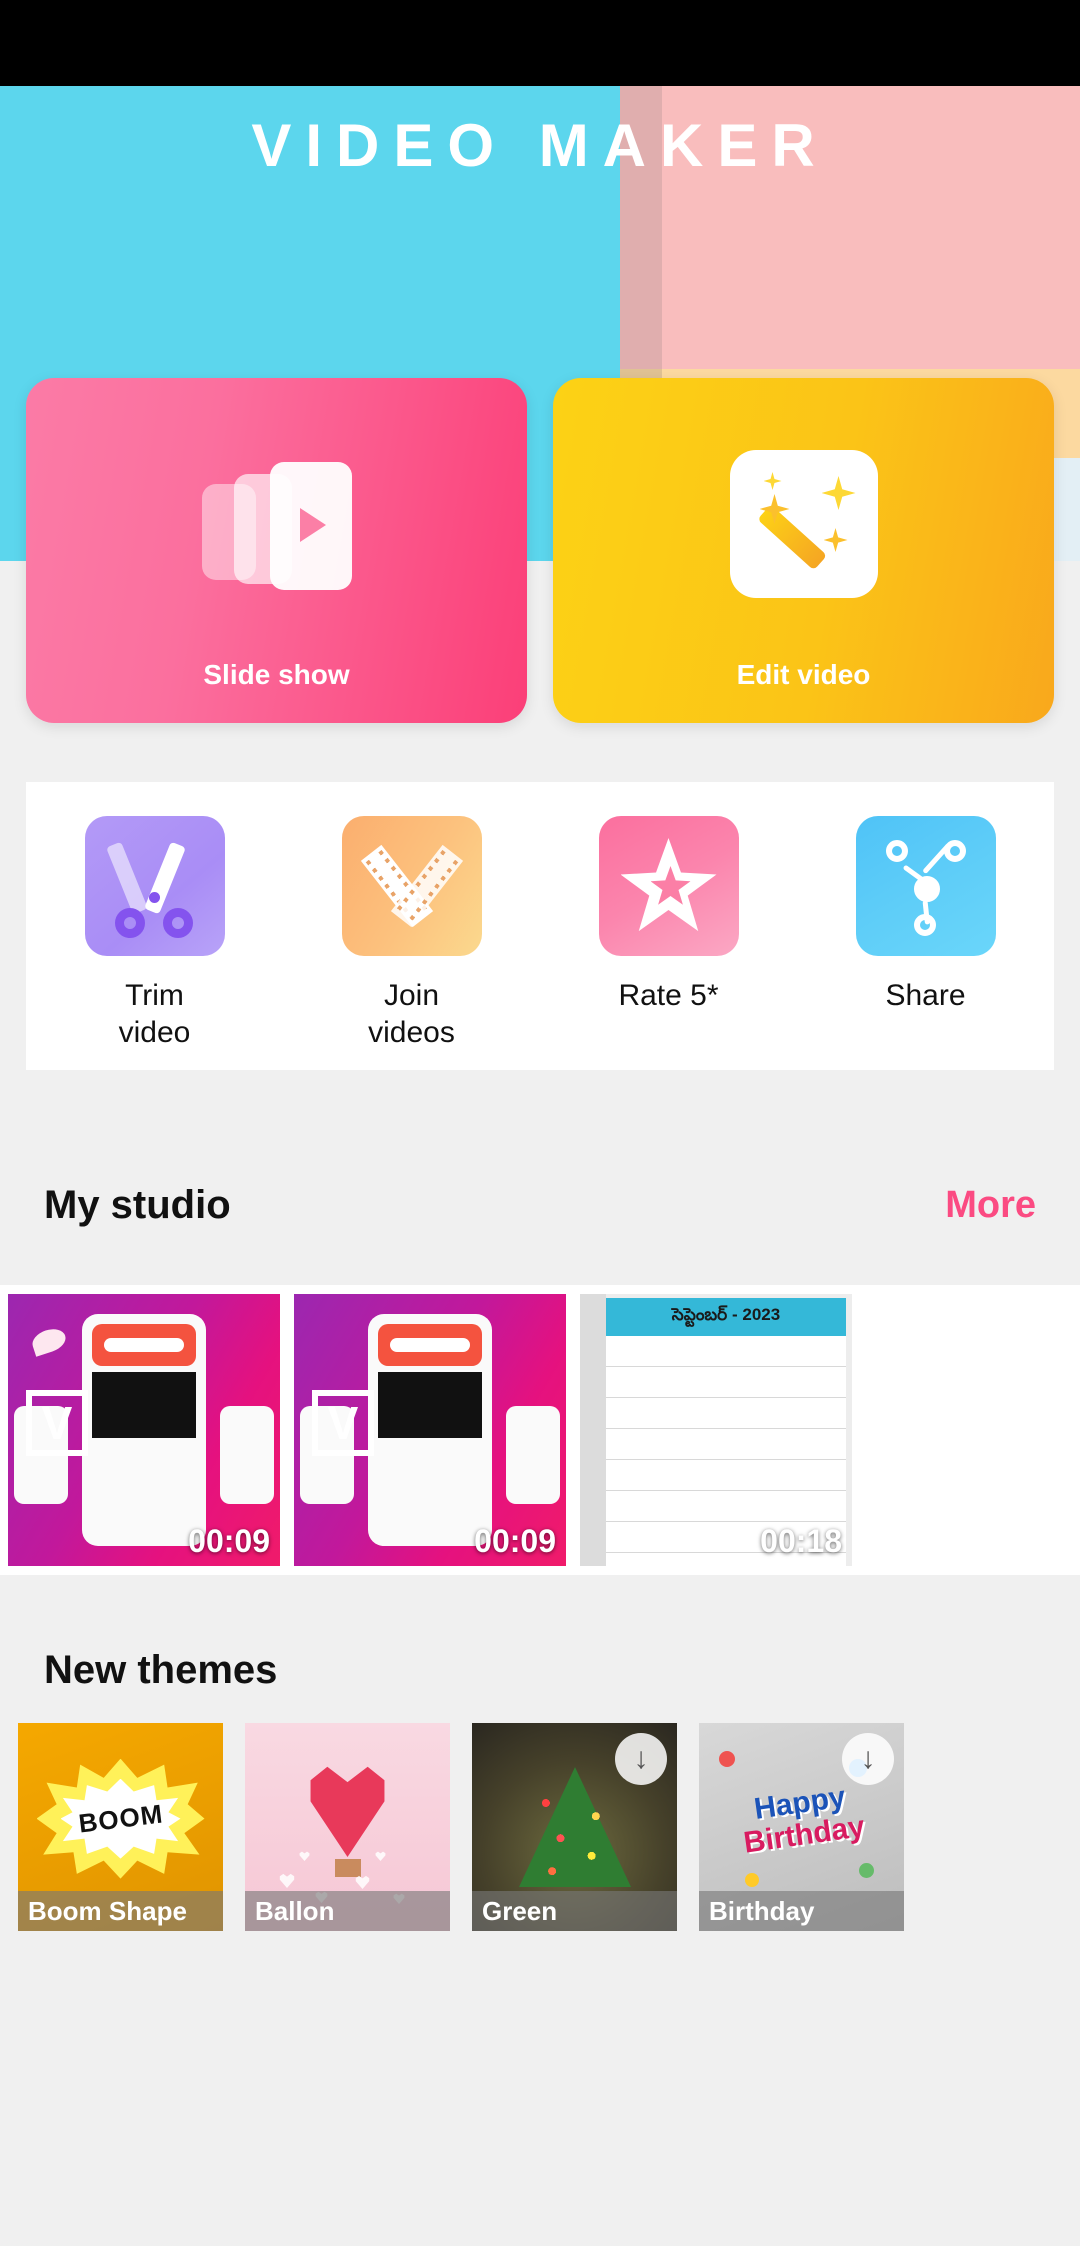 This screenshot has height=2246, width=1080. I want to click on quick-action-join-videos: Join videos, so click(412, 933).